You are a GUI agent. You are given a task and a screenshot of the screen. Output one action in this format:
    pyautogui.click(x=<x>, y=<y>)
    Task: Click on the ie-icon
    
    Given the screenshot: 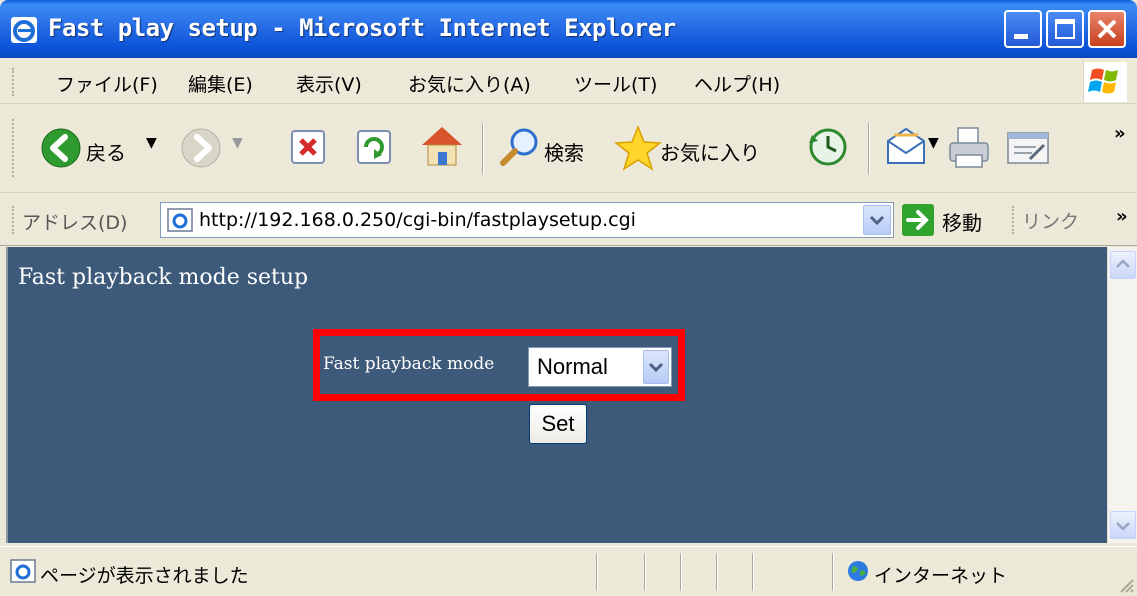 What is the action you would take?
    pyautogui.click(x=24, y=30)
    